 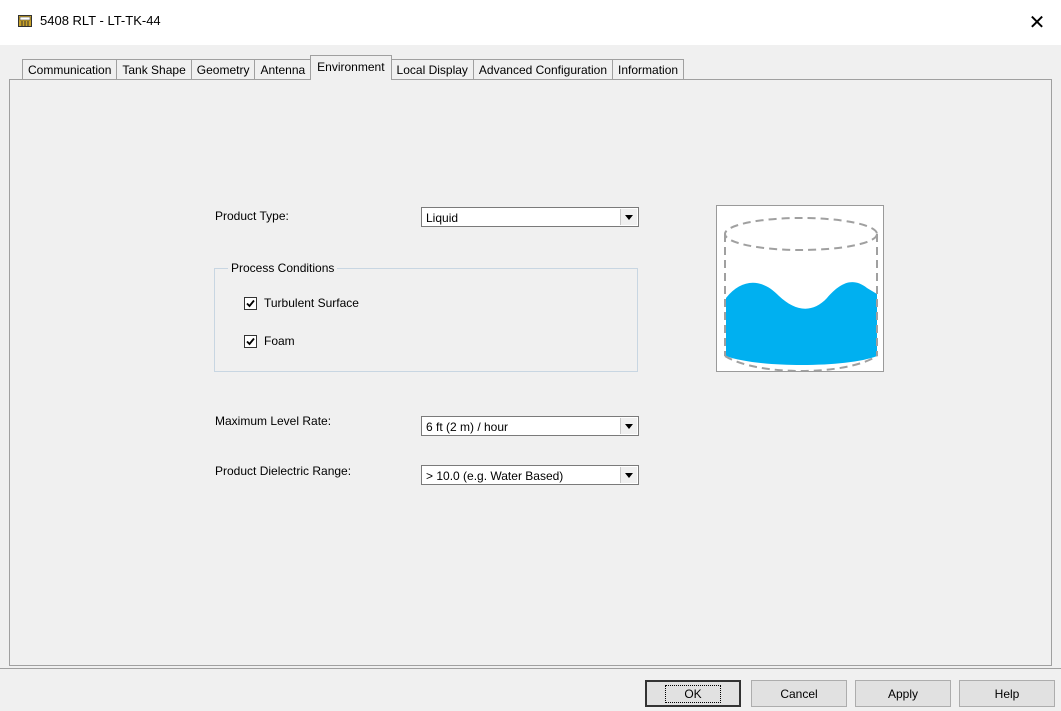 I want to click on tab-information: Information, so click(x=648, y=69).